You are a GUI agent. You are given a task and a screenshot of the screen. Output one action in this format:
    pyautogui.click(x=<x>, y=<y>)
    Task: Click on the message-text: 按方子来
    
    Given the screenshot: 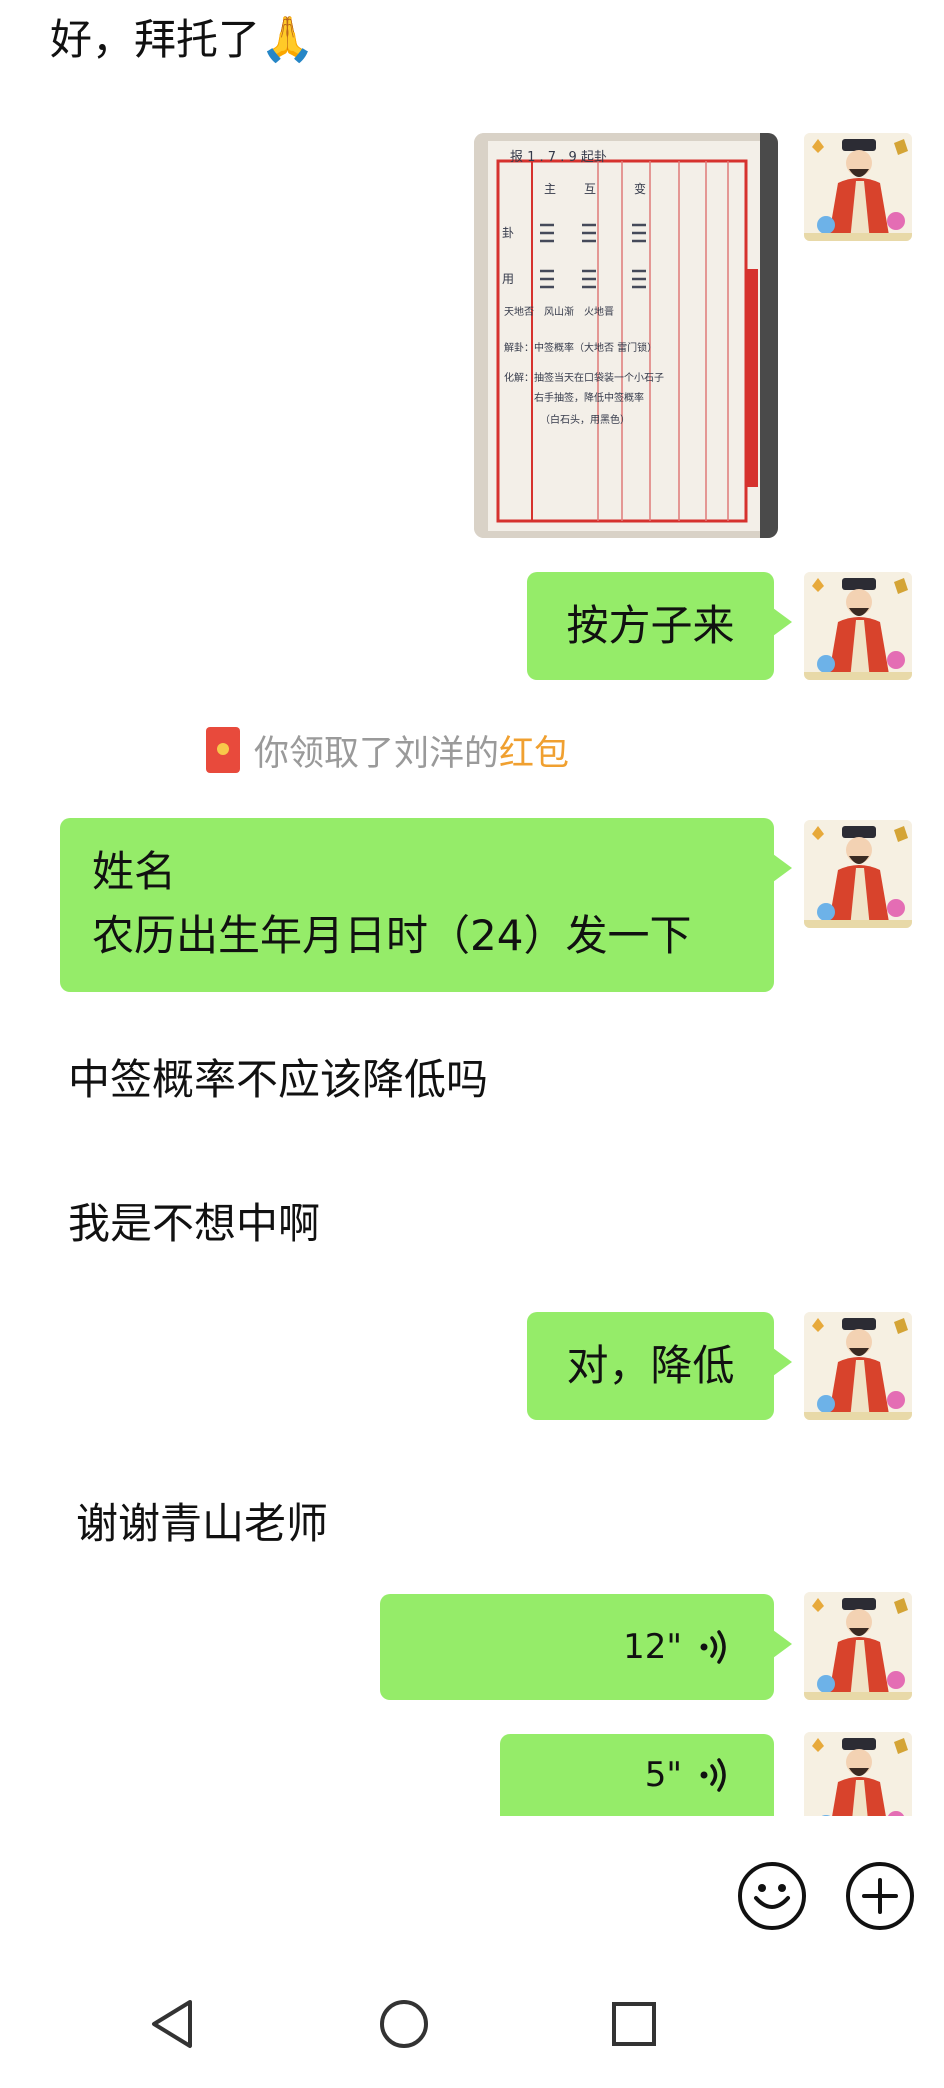 What is the action you would take?
    pyautogui.click(x=650, y=625)
    